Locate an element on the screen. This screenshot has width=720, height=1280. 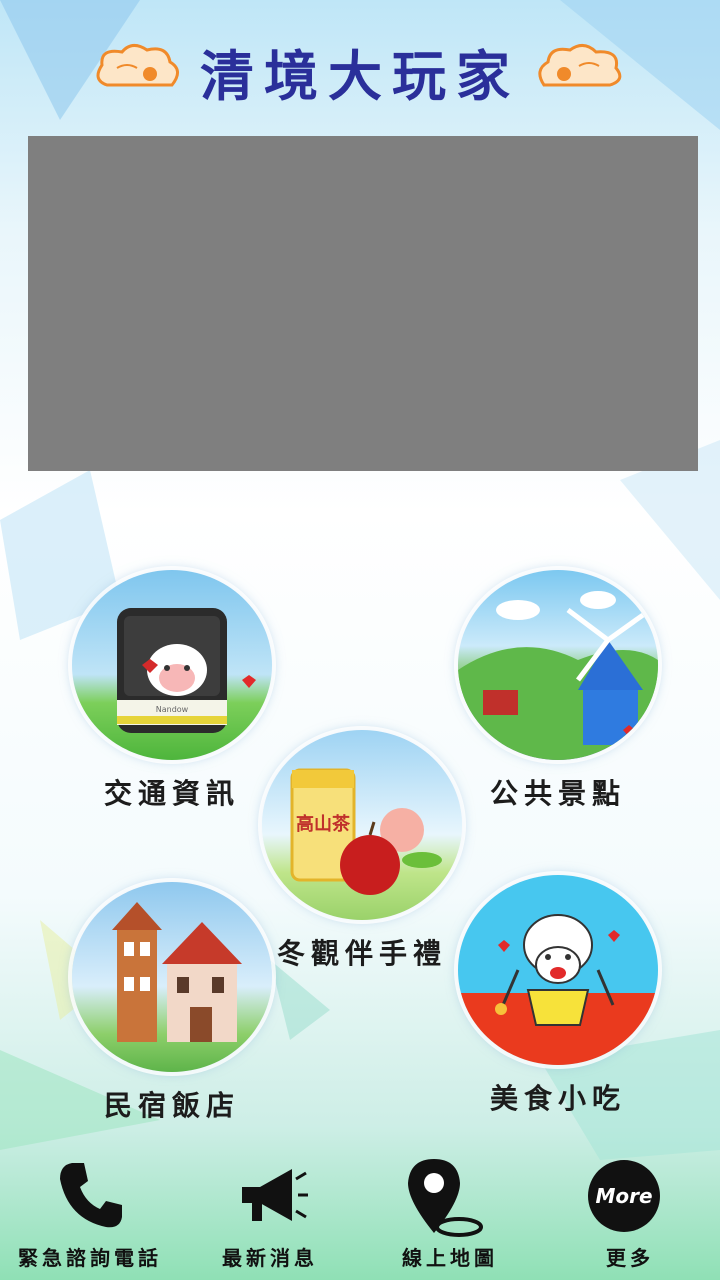
tile-food: 美食小吃 is located at coordinates (558, 996).